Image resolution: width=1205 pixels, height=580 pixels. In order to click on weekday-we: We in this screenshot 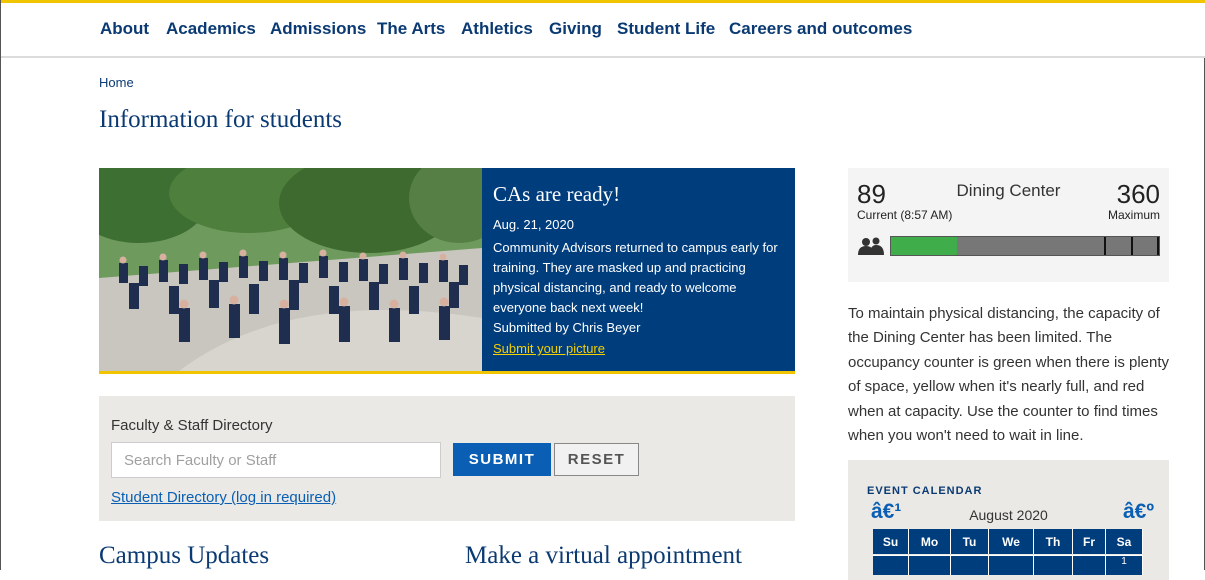, I will do `click(1011, 541)`.